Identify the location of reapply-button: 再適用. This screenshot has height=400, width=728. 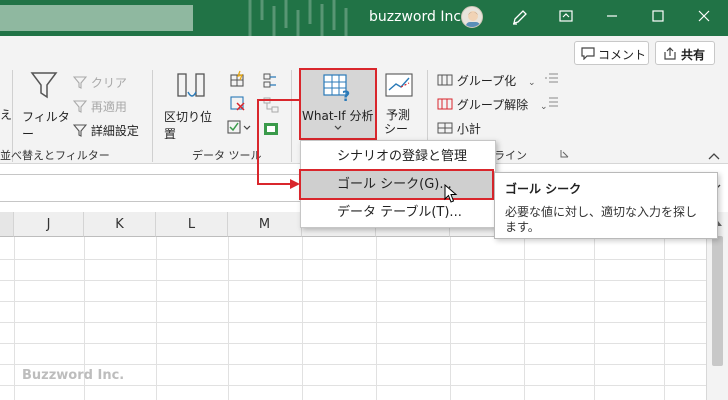
(99, 106).